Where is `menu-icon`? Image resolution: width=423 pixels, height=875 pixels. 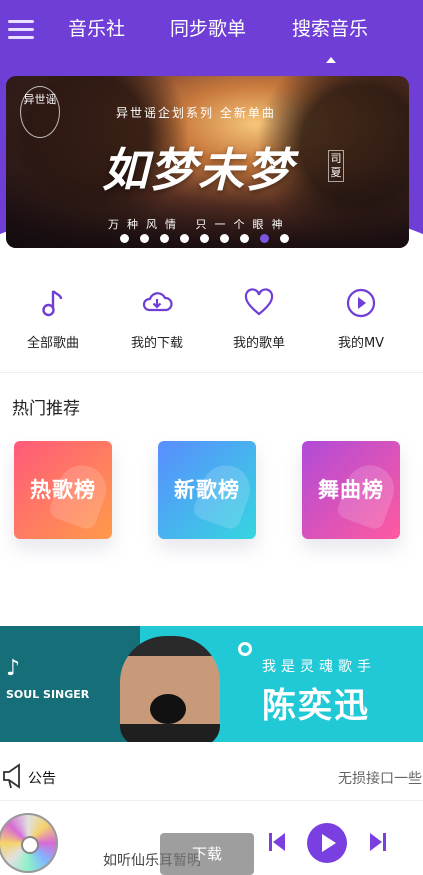
menu-icon is located at coordinates (21, 29).